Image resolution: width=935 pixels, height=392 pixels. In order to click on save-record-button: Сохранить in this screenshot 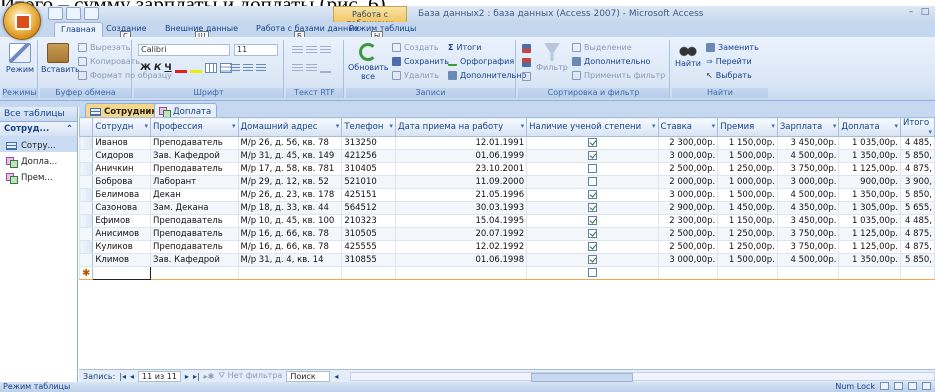, I will do `click(420, 61)`.